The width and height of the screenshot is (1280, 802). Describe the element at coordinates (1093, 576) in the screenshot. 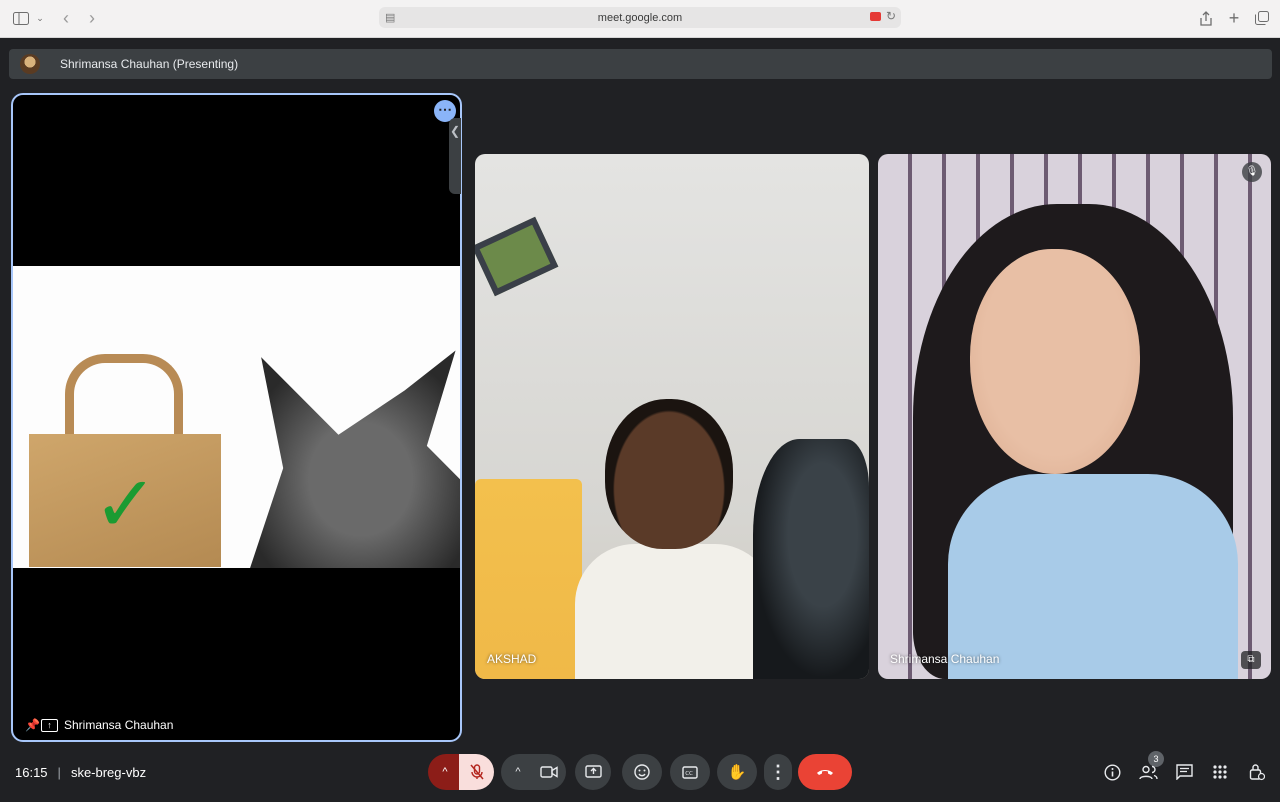

I see `participant-shirt` at that location.